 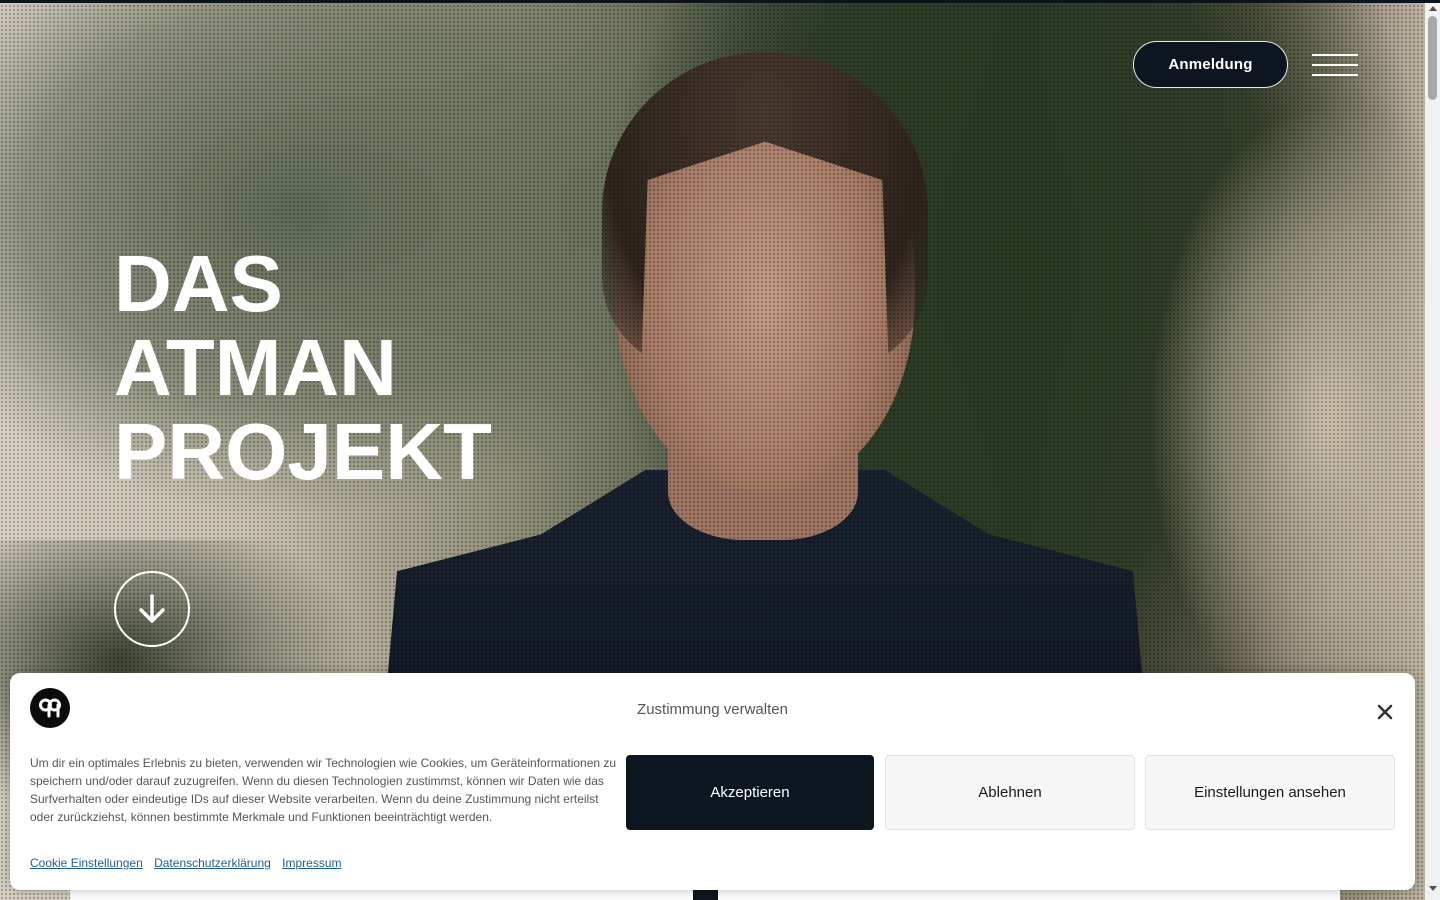 What do you see at coordinates (1433, 8) in the screenshot?
I see `scroll-up-arrow-icon` at bounding box center [1433, 8].